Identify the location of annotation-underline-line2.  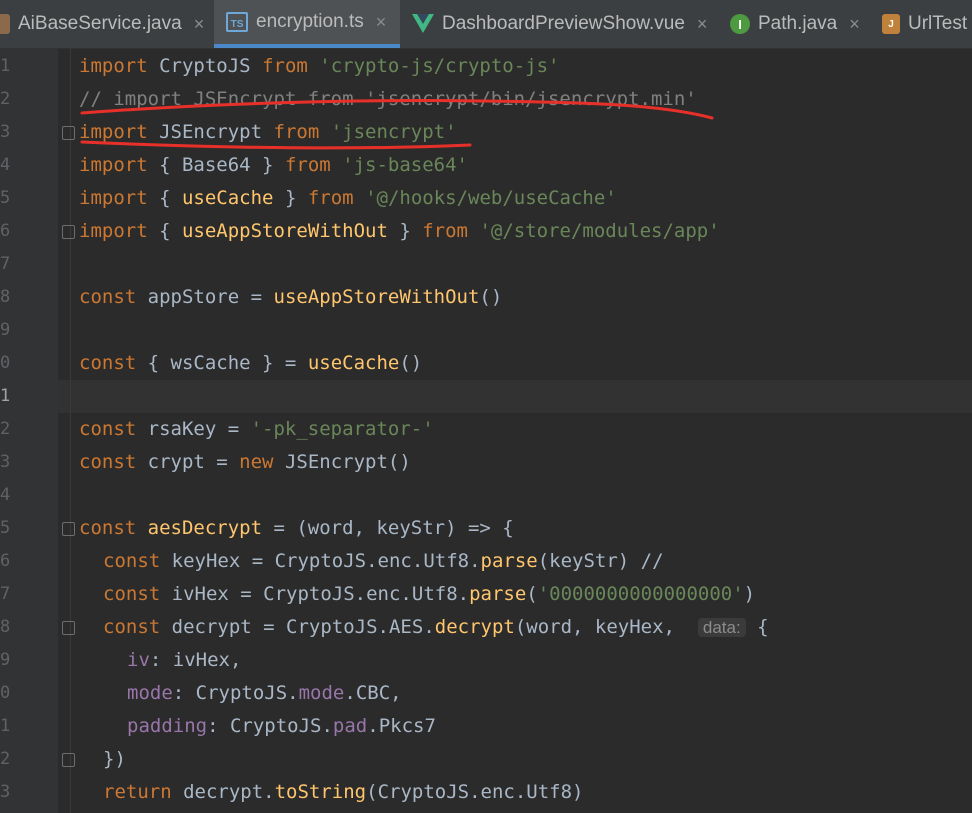
(397, 109).